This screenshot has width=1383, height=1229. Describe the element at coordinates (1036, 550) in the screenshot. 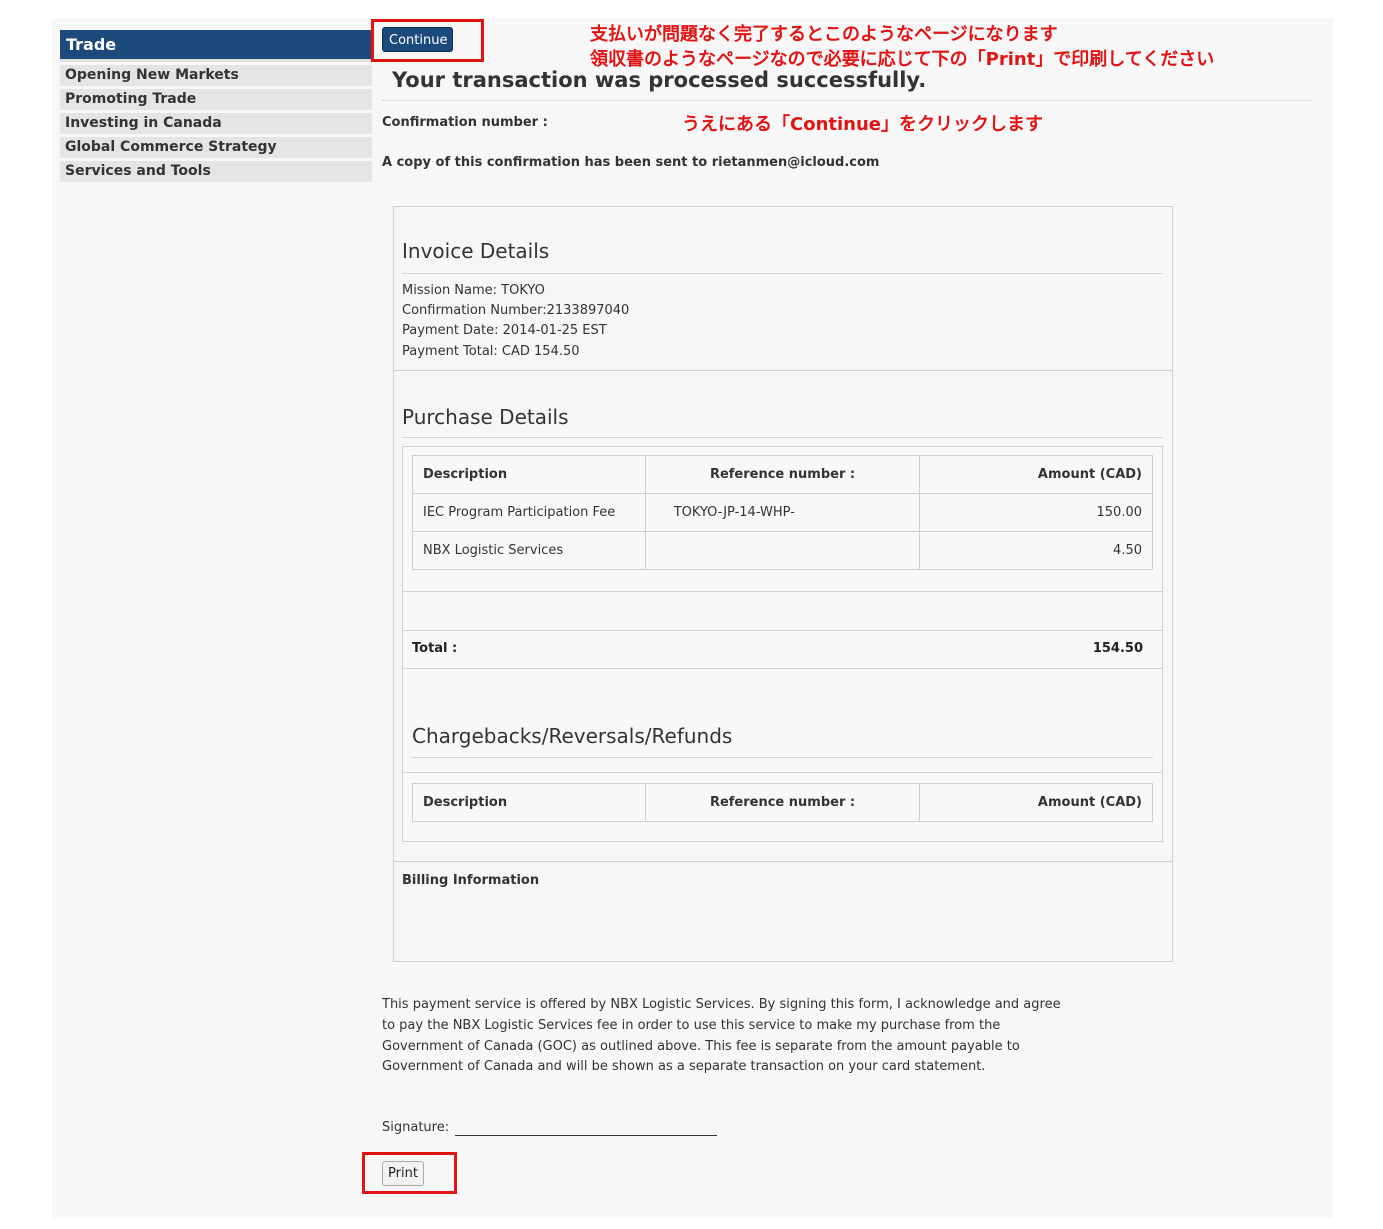

I see `row-amount: 4.50` at that location.